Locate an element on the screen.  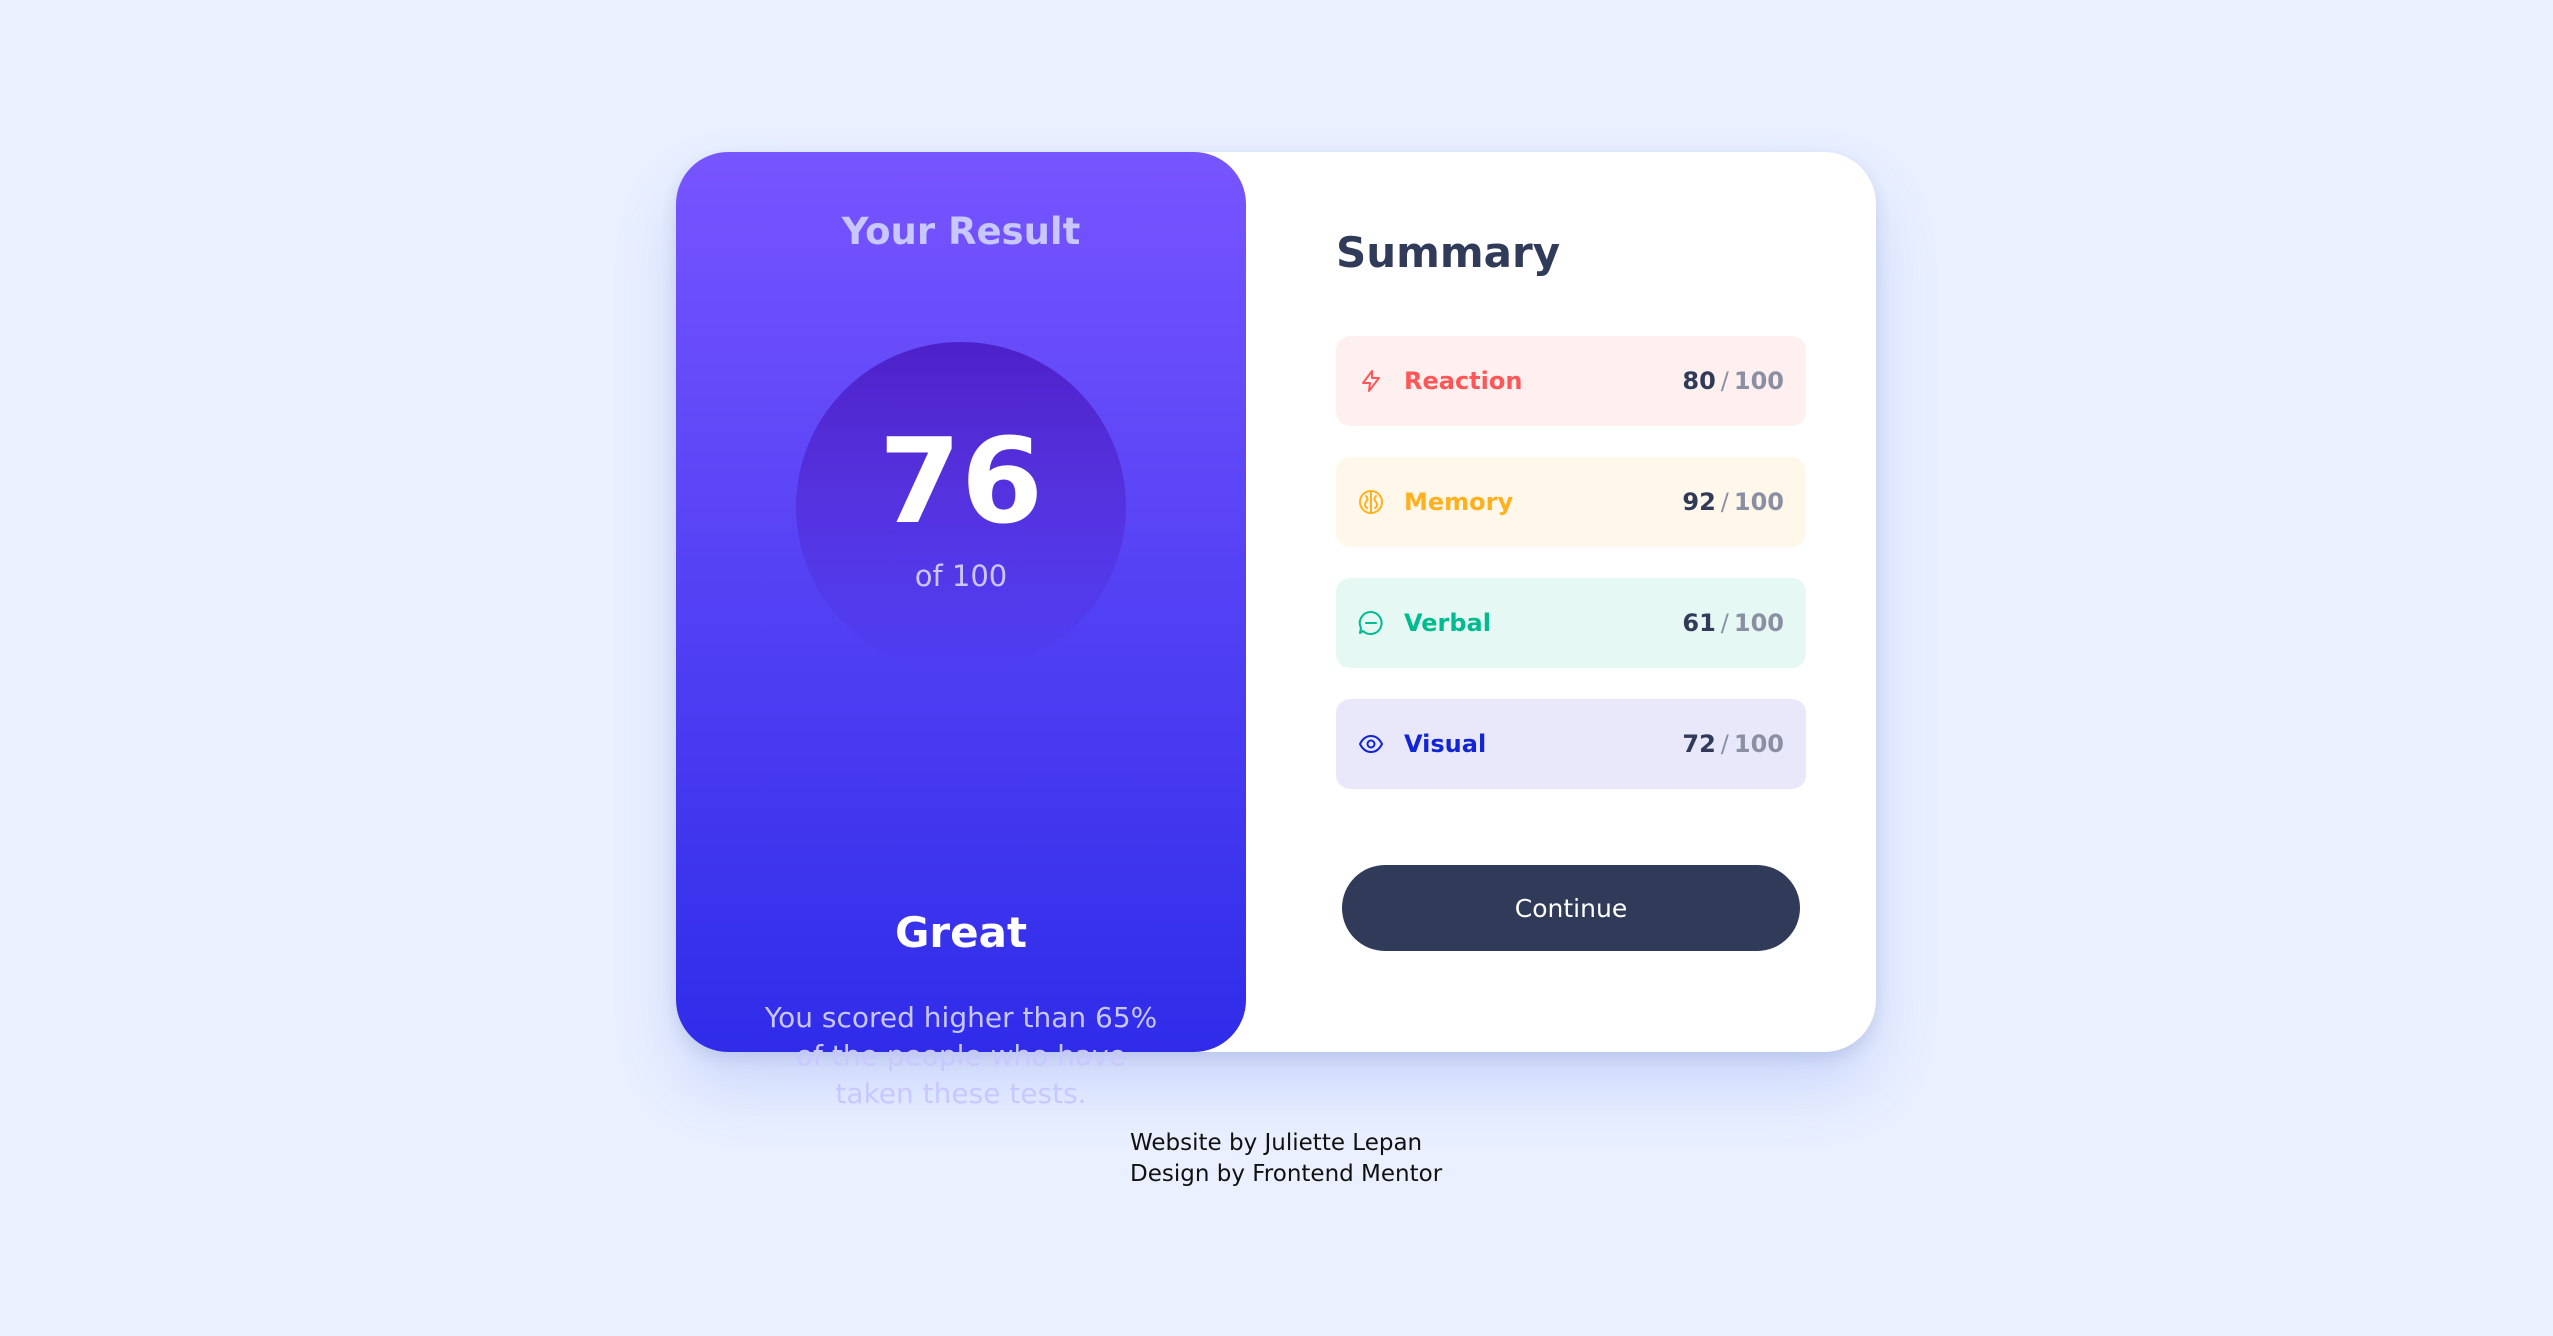
score-circle: 76 of 100 is located at coordinates (961, 507).